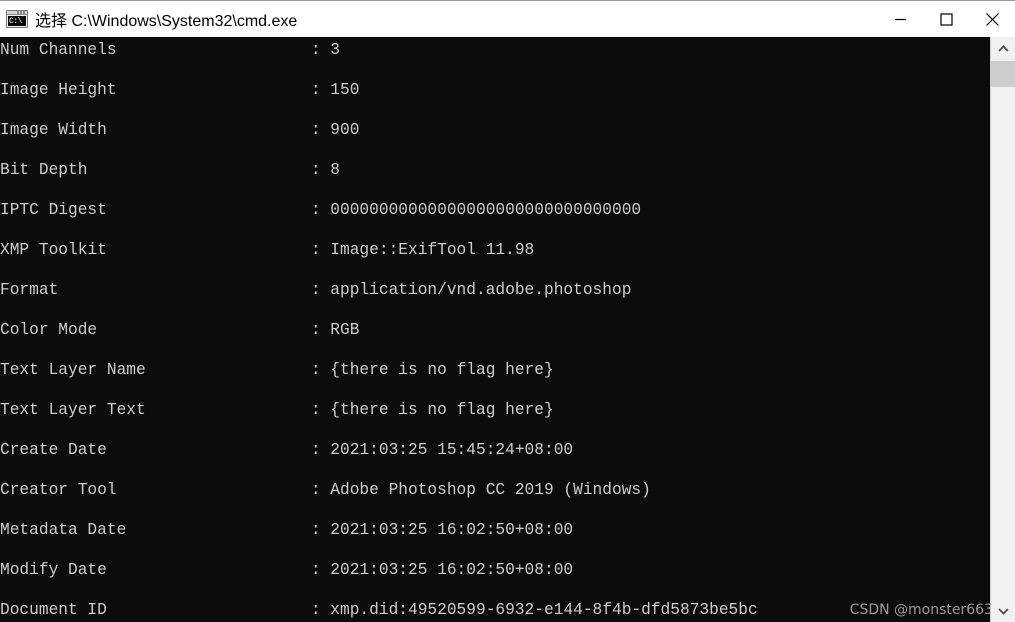 The image size is (1015, 622). Describe the element at coordinates (316, 290) in the screenshot. I see `console-line: Format : application/vnd.adobe.photoshop` at that location.